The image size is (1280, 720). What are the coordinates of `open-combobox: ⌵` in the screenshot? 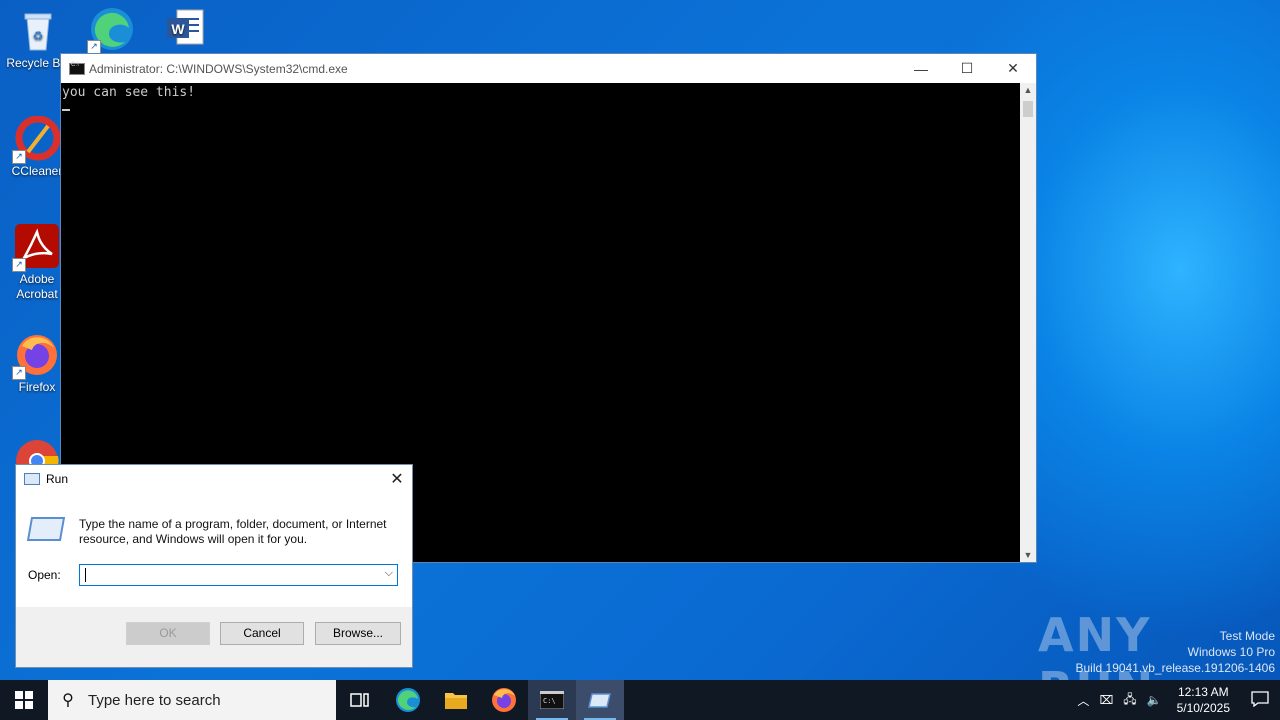 It's located at (238, 575).